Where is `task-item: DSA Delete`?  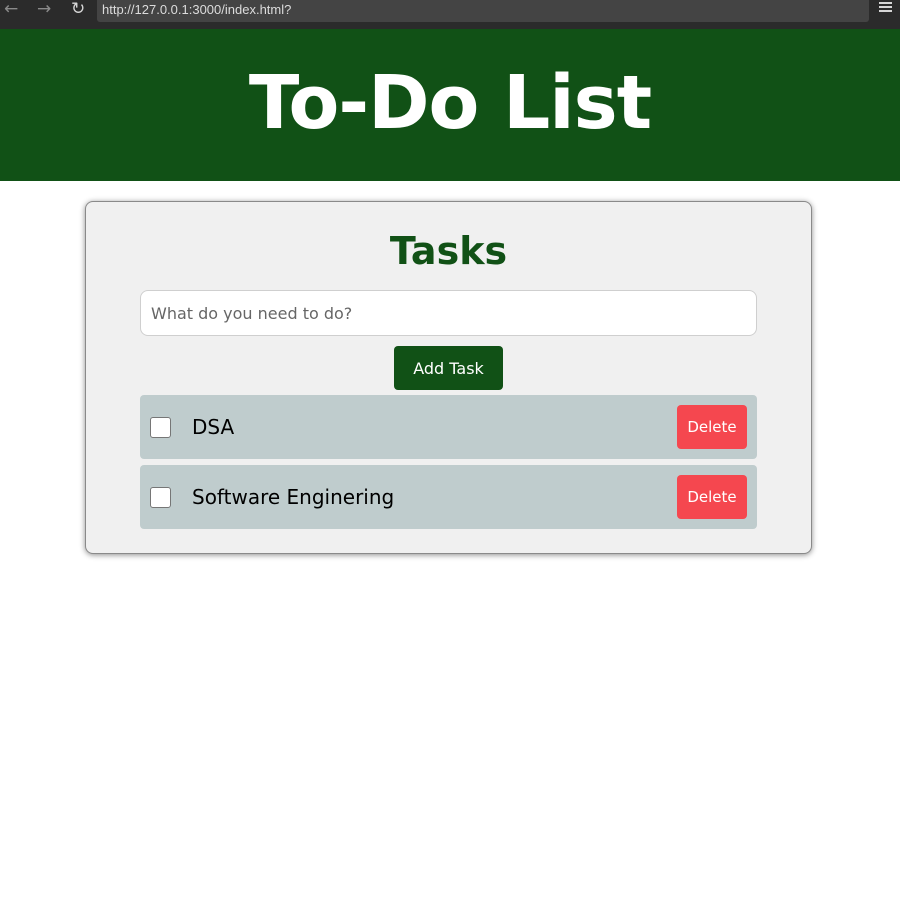
task-item: DSA Delete is located at coordinates (448, 427).